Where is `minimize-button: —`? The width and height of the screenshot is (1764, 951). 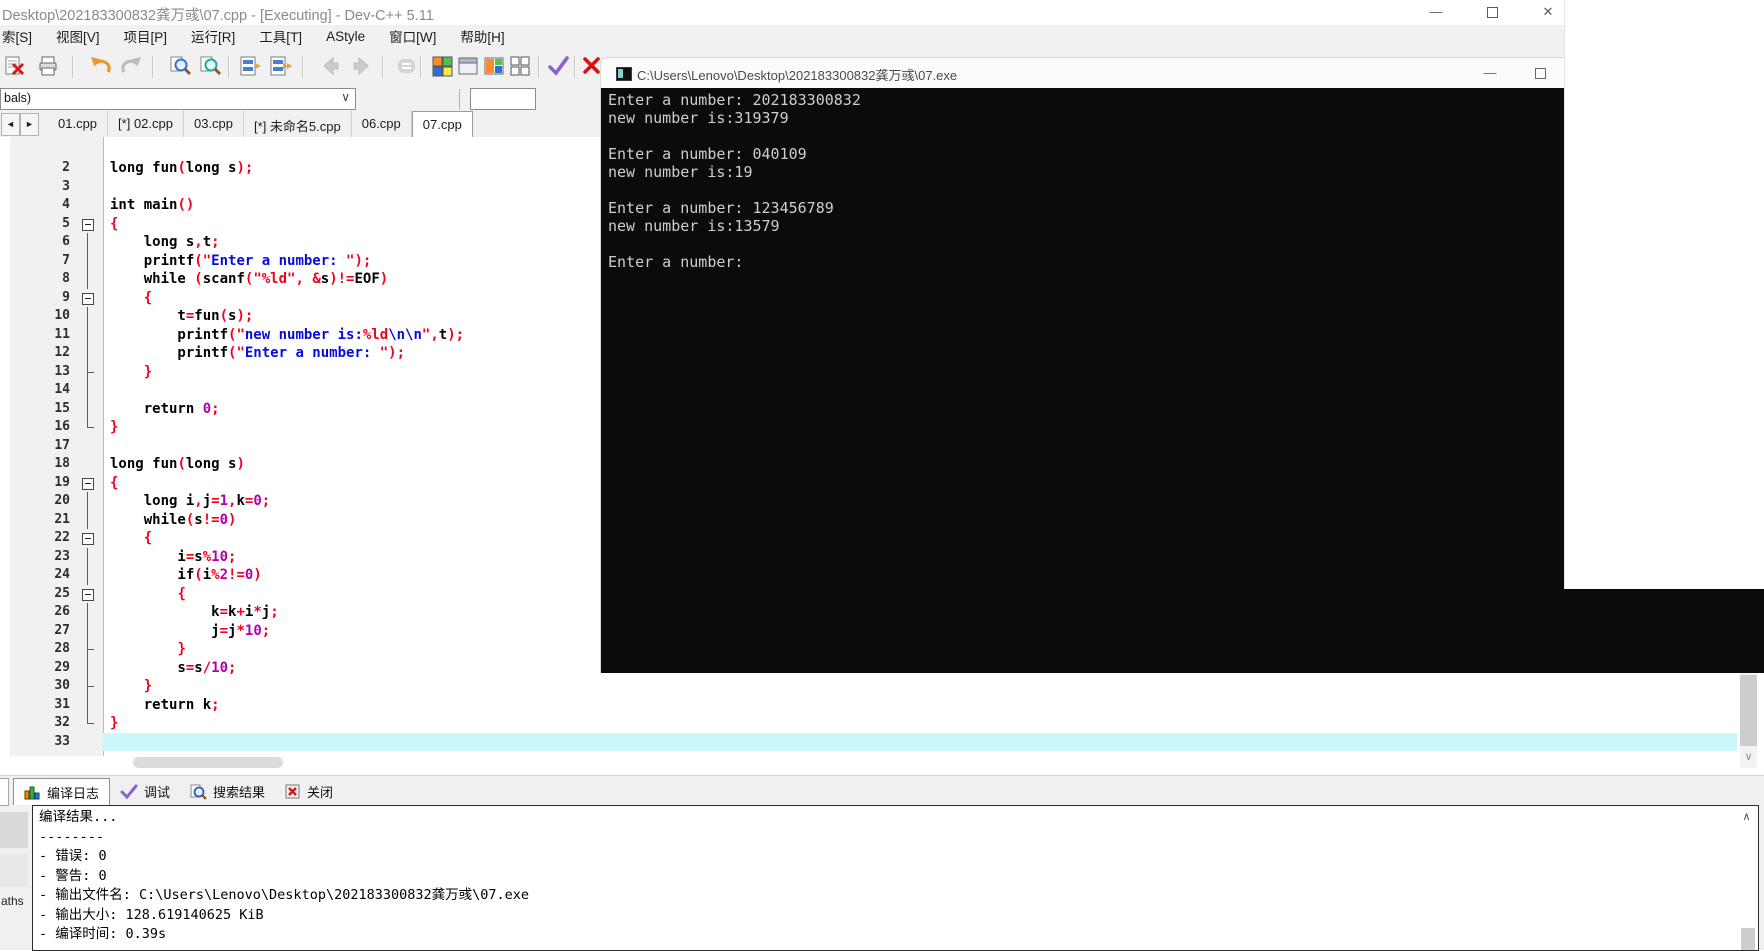
minimize-button: — is located at coordinates (1436, 12).